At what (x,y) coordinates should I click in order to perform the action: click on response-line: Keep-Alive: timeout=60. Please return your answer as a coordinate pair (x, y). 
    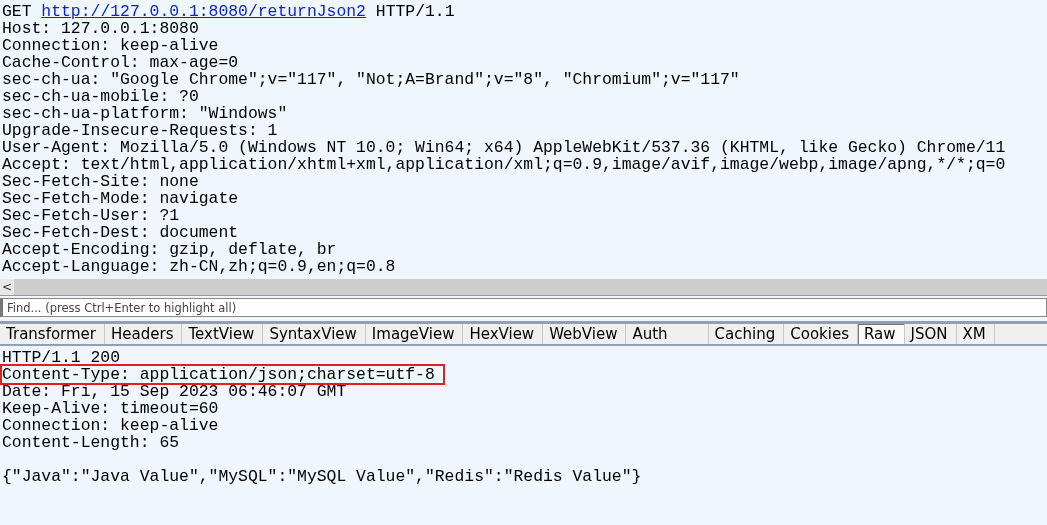
    Looking at the image, I should click on (110, 408).